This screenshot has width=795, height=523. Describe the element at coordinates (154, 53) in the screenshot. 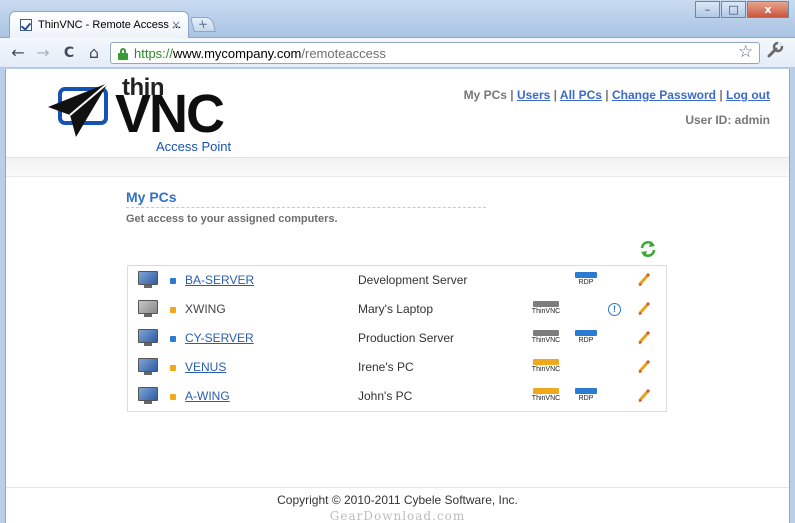

I see `url-scheme: https://` at that location.